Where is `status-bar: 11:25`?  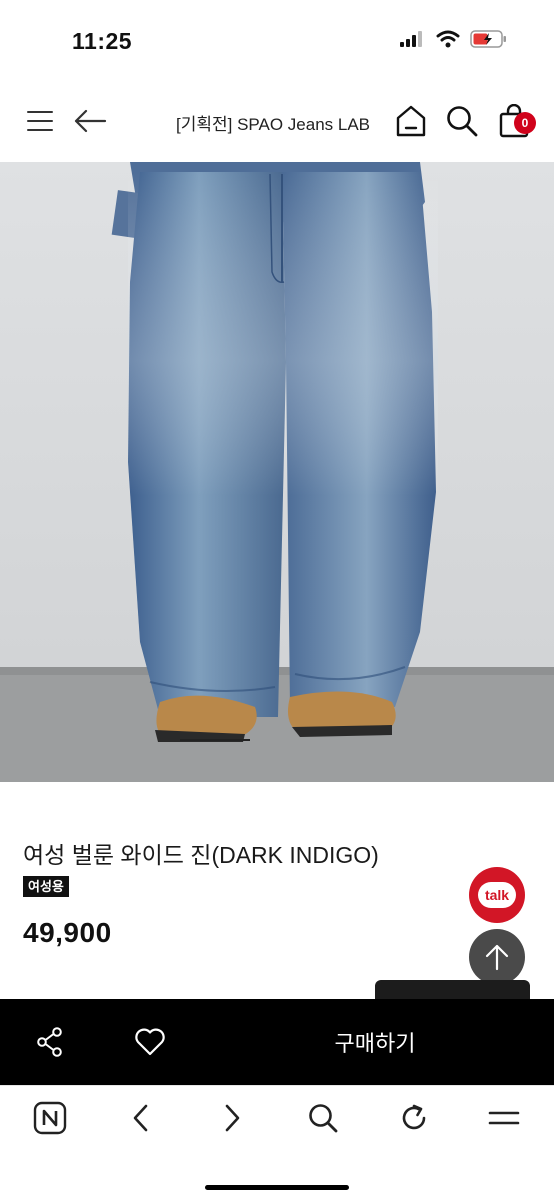
status-bar: 11:25 is located at coordinates (277, 40).